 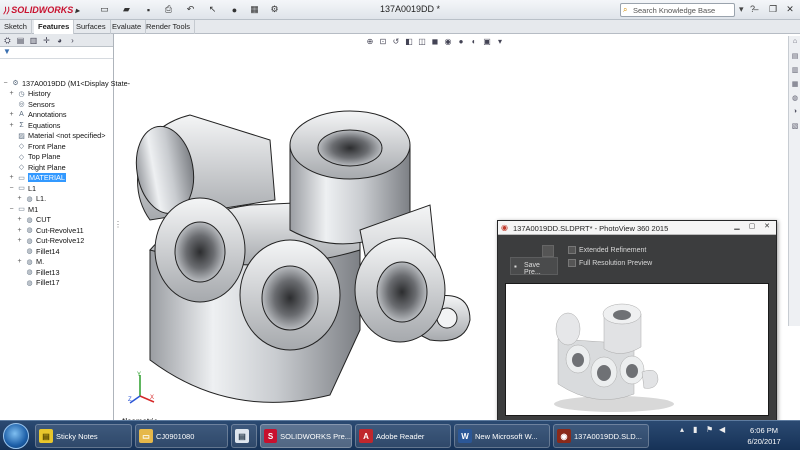 I want to click on photoview-minimize-icon: ▁, so click(x=737, y=227).